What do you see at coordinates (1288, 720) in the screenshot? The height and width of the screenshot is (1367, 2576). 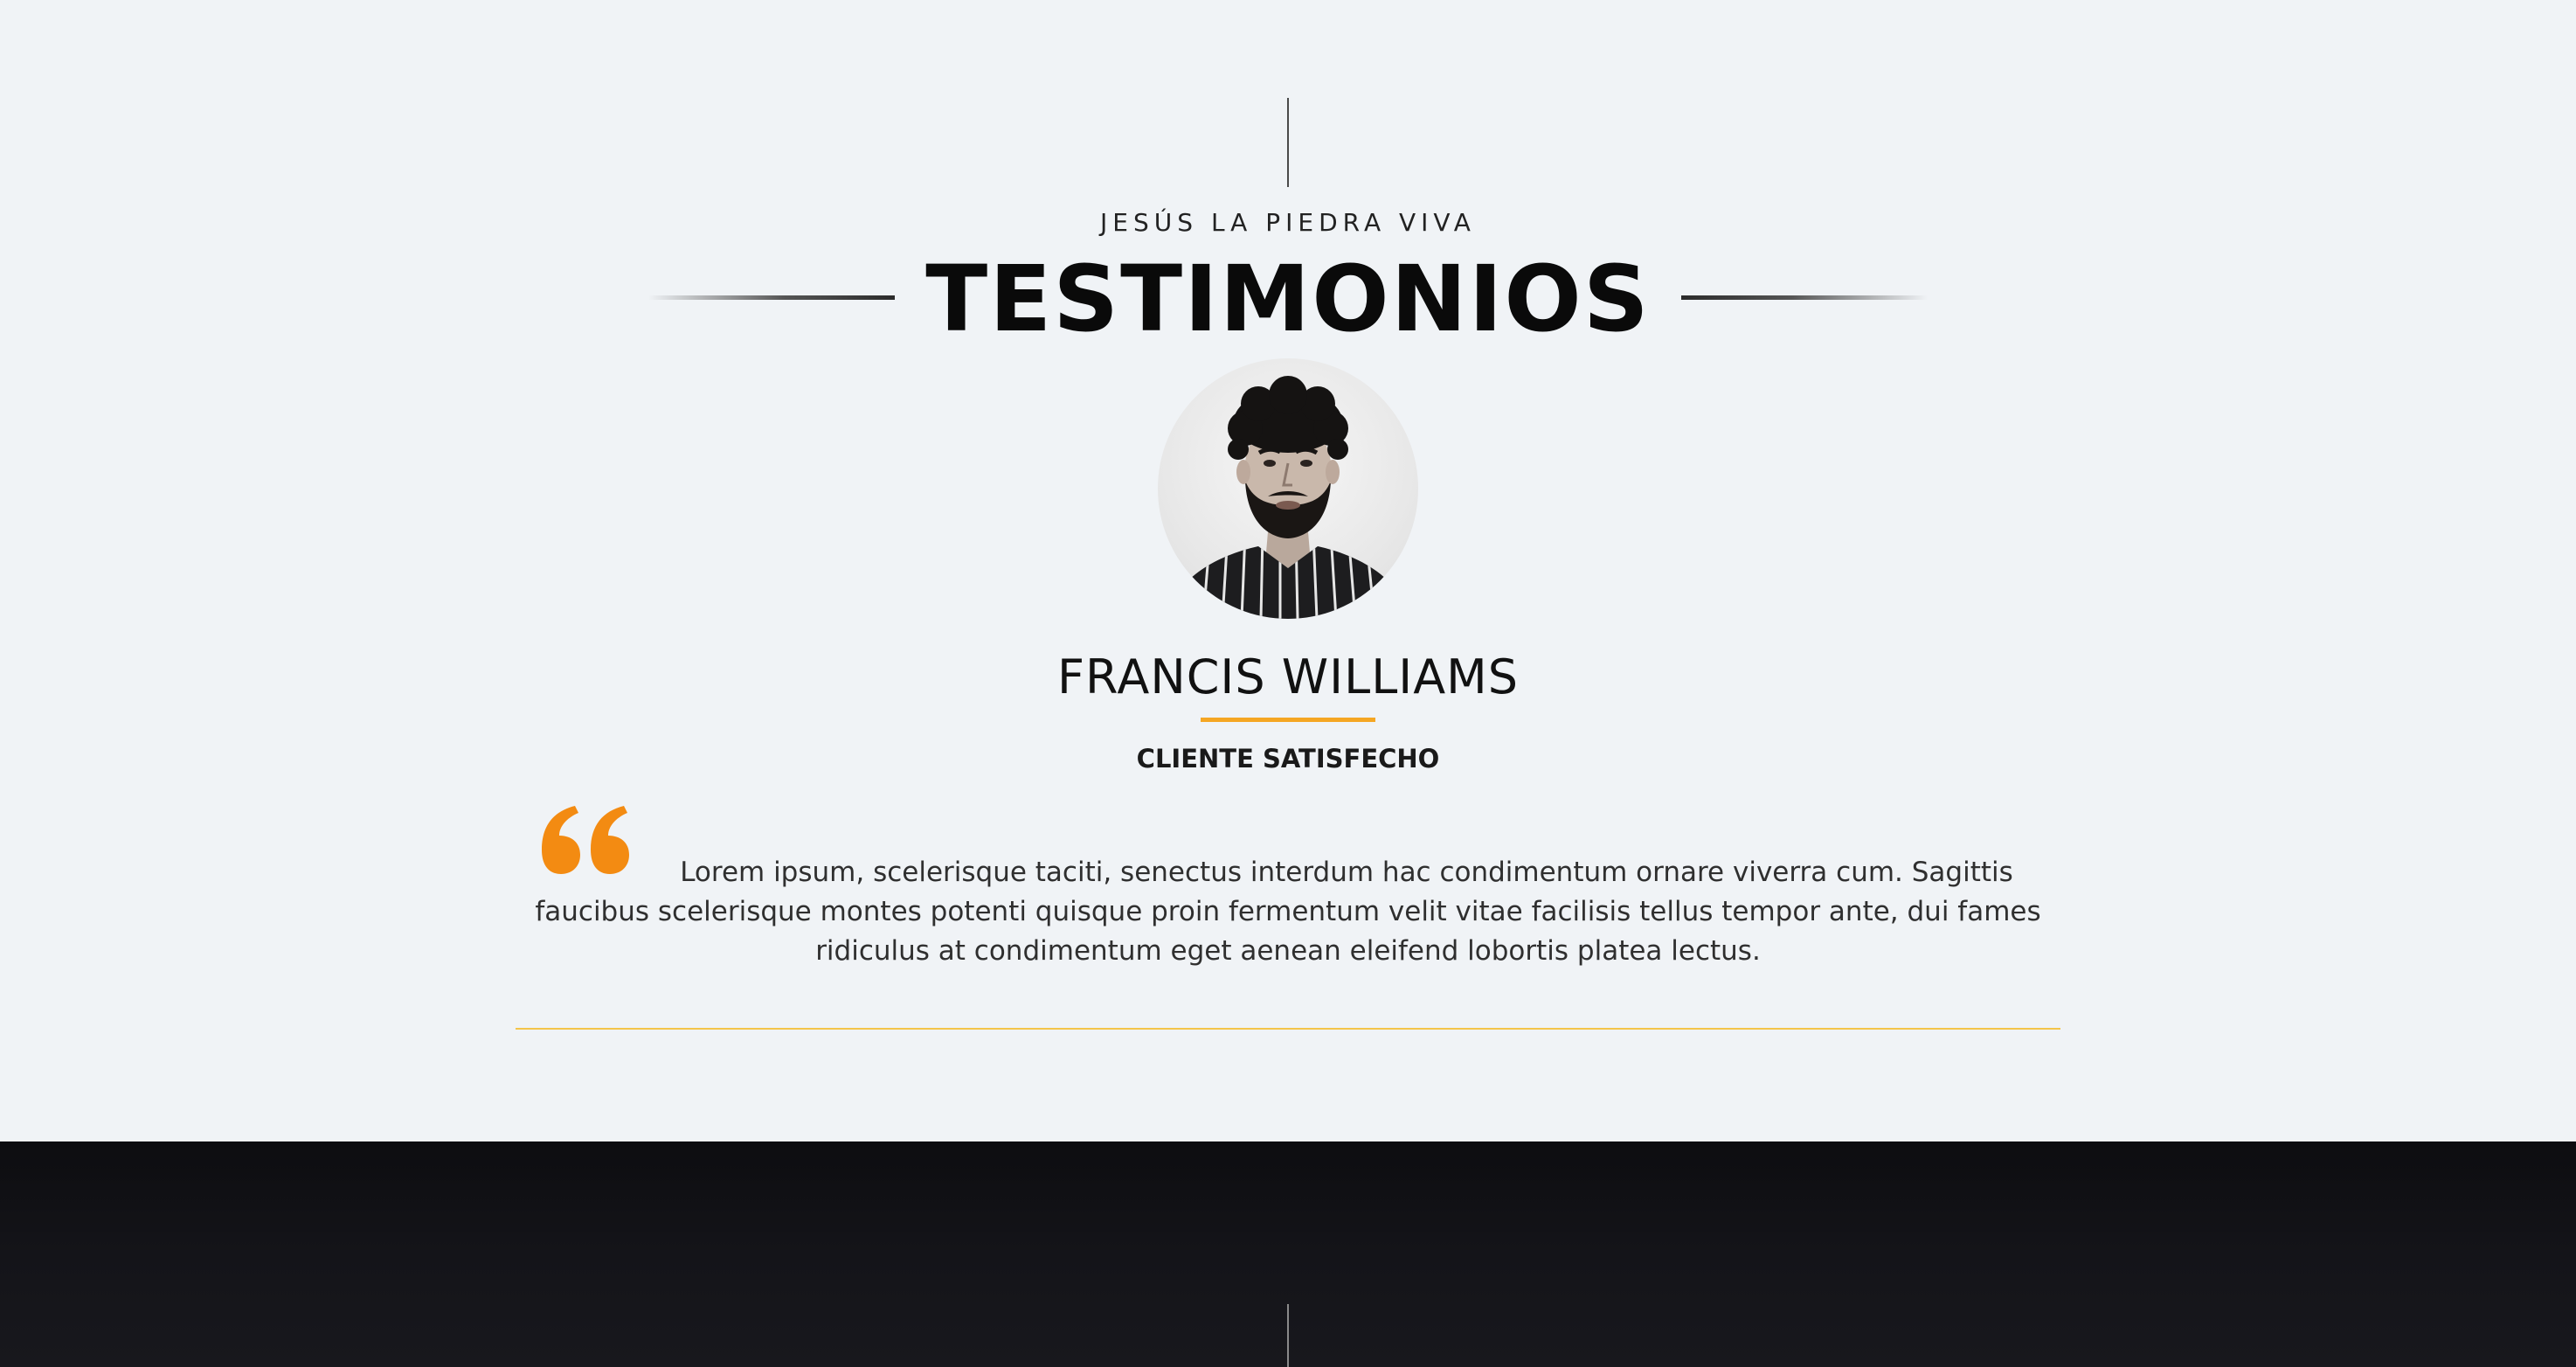 I see `author-name-underline` at bounding box center [1288, 720].